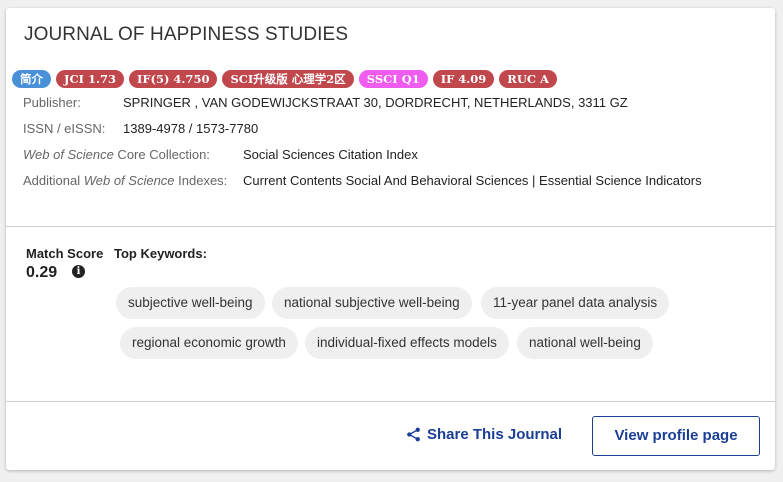  Describe the element at coordinates (575, 303) in the screenshot. I see `keyword-chip: 11-year panel data analysis` at that location.